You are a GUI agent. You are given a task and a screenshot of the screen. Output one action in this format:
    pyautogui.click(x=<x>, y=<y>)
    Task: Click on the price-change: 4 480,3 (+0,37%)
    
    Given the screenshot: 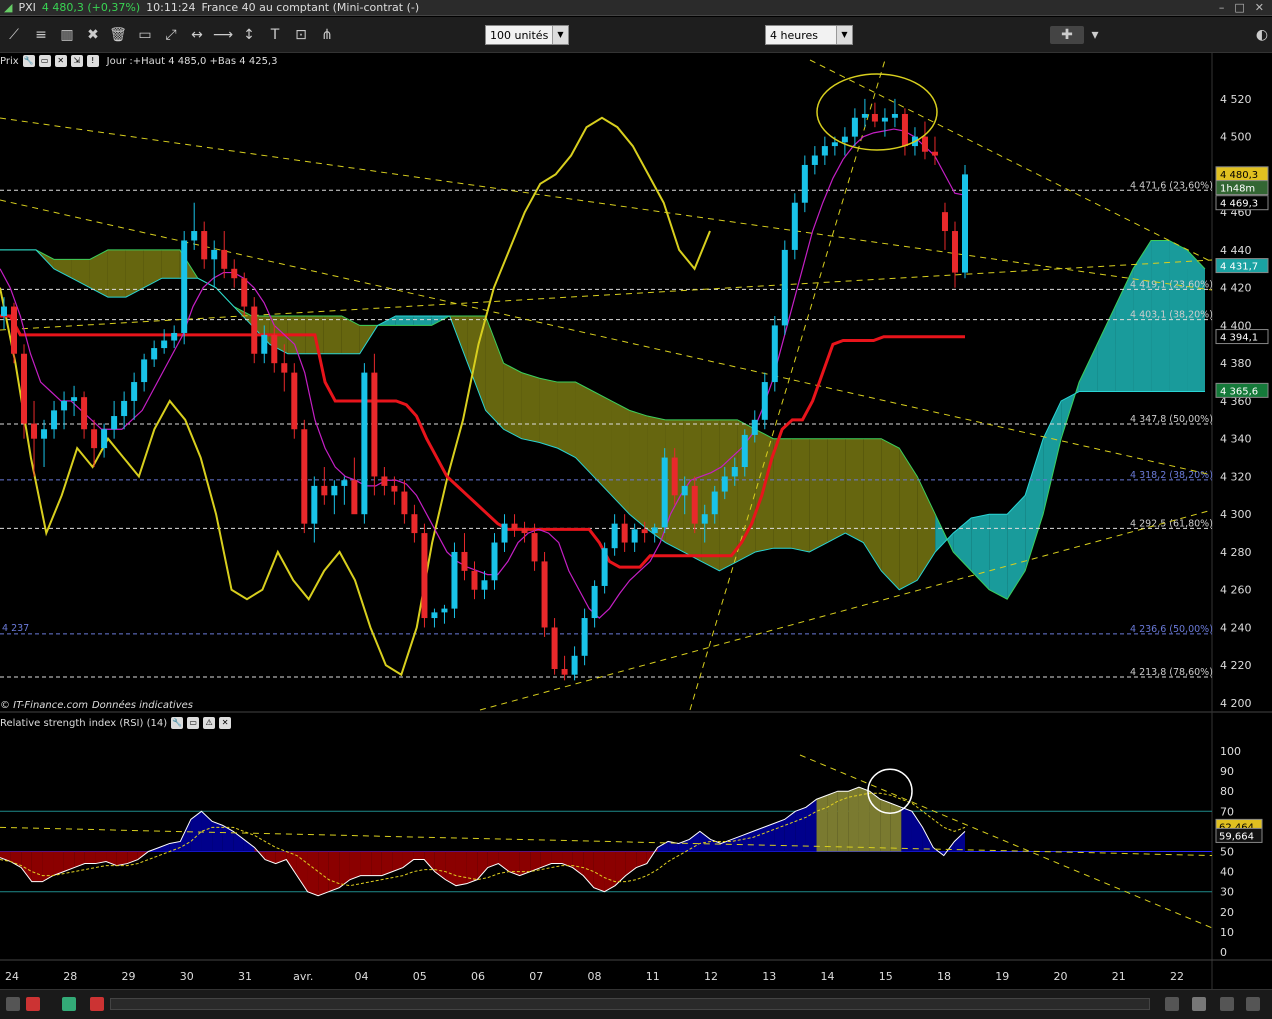 What is the action you would take?
    pyautogui.click(x=91, y=7)
    